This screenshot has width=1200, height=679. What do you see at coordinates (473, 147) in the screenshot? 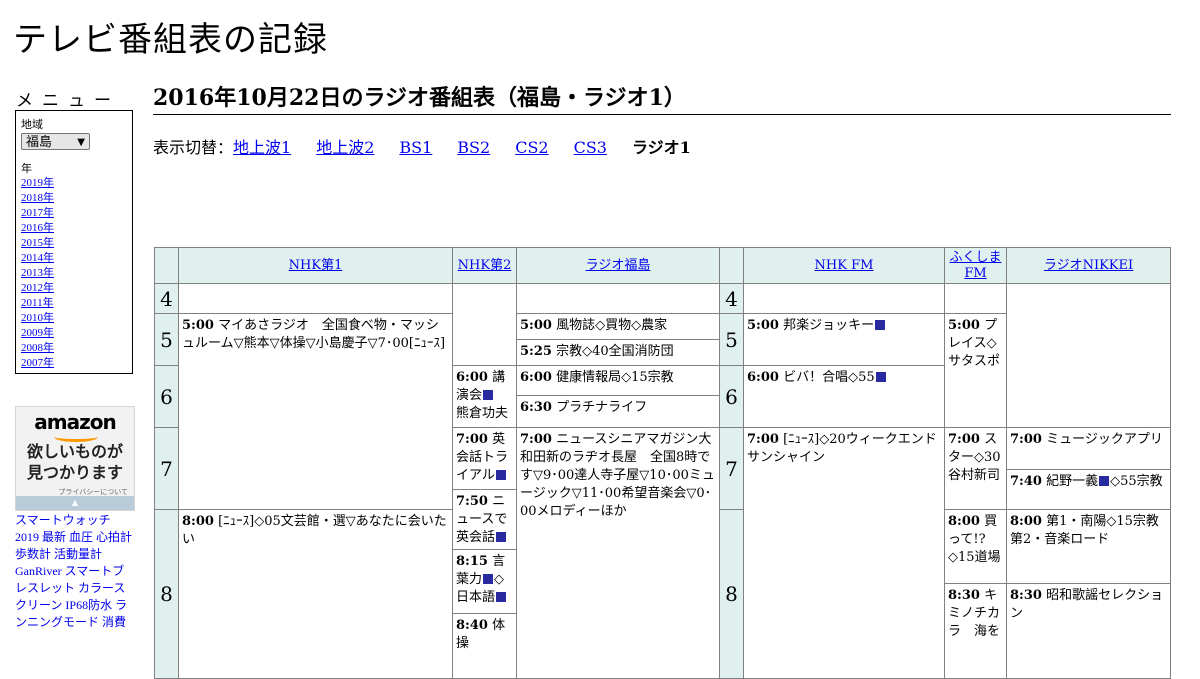
I see `switch-link-bs2: BS2` at bounding box center [473, 147].